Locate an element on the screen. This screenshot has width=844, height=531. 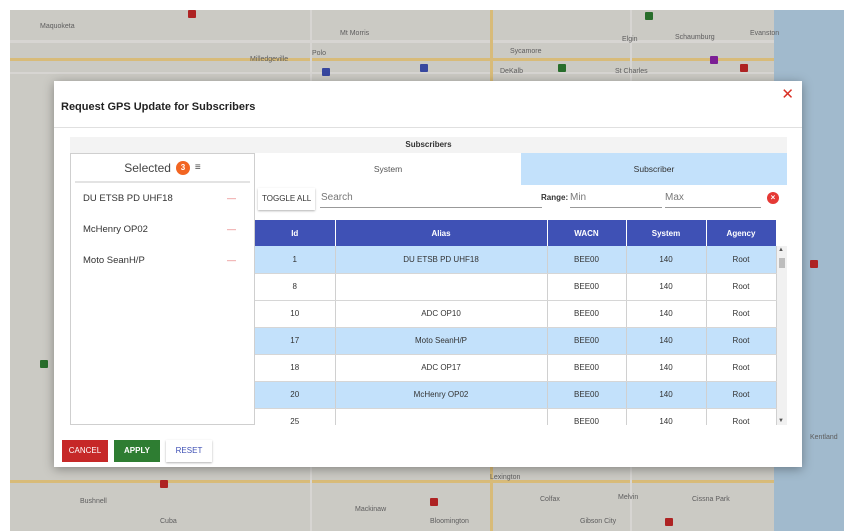
table-row: 25 BEE00 140 Root is located at coordinates (516, 416).